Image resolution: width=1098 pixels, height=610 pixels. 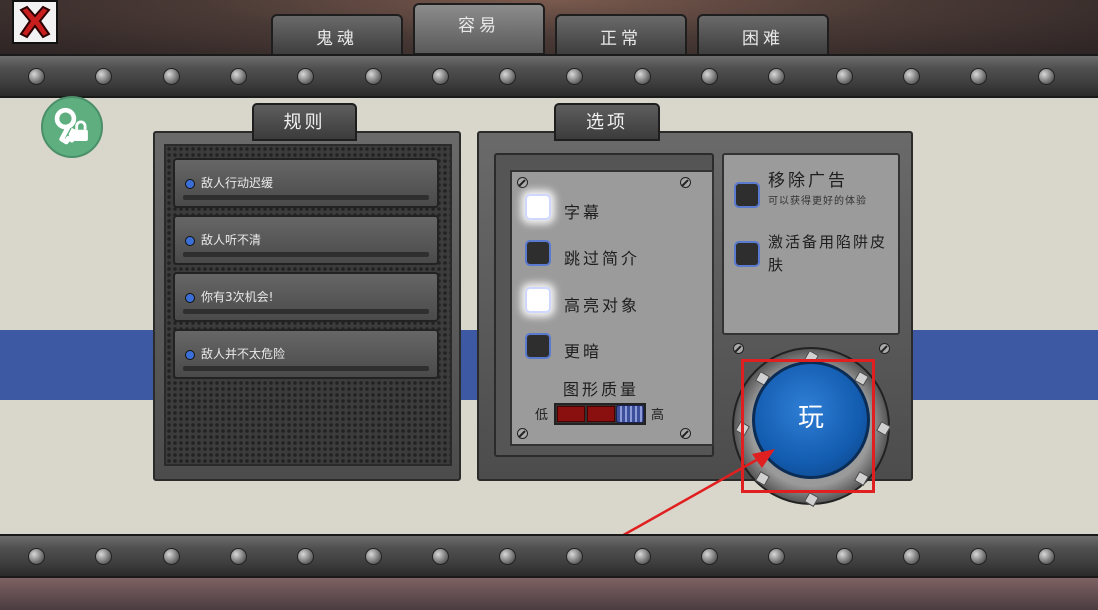 What do you see at coordinates (747, 254) in the screenshot?
I see `checkbox-backup-skin` at bounding box center [747, 254].